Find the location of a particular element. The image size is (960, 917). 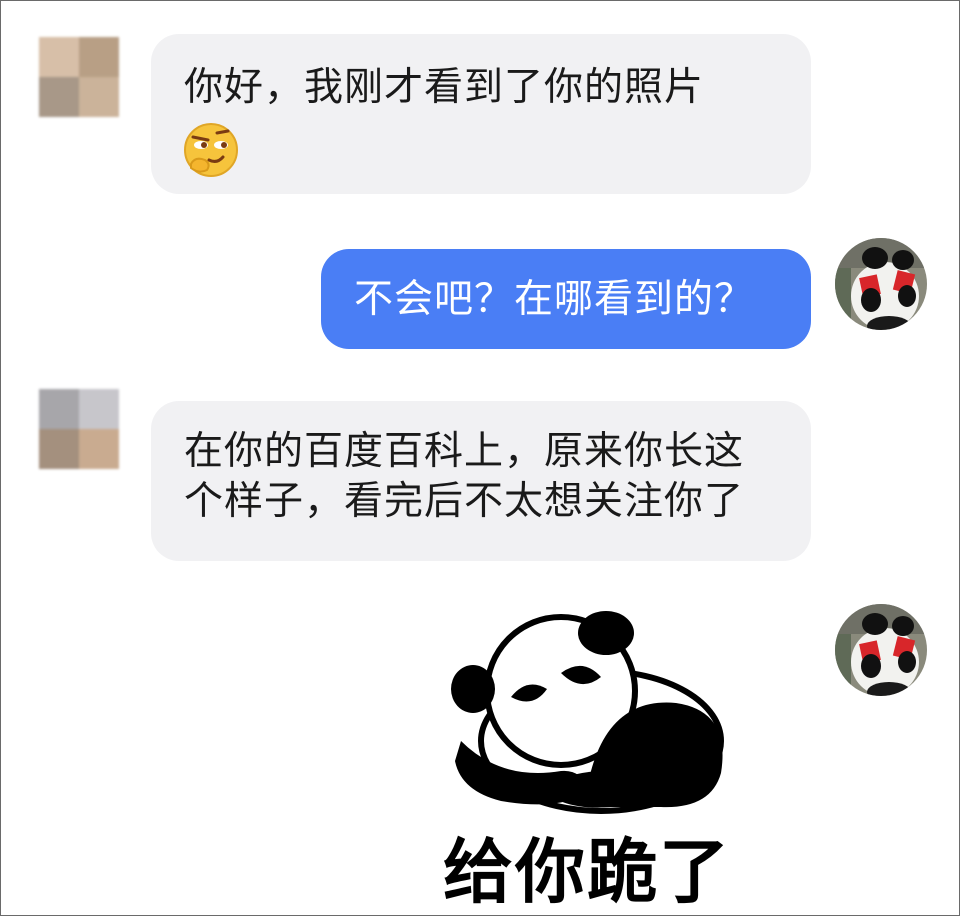

sticker-caption: 给你跪了 is located at coordinates (587, 872).